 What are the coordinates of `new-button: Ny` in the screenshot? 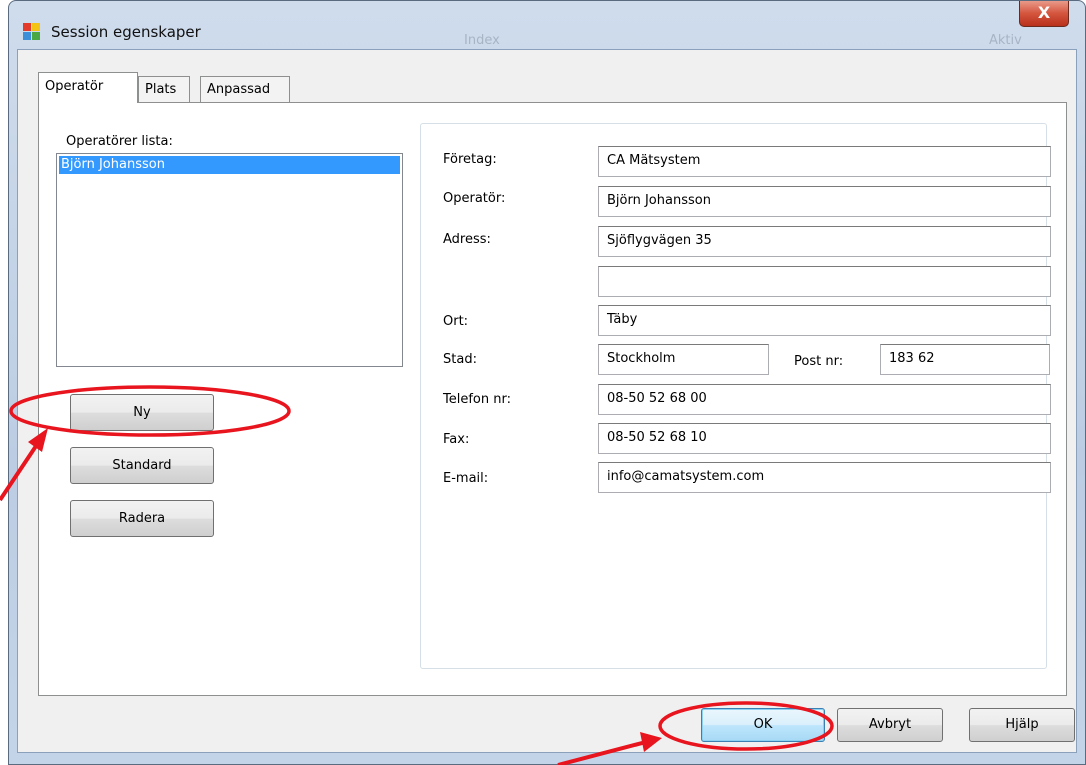 It's located at (142, 412).